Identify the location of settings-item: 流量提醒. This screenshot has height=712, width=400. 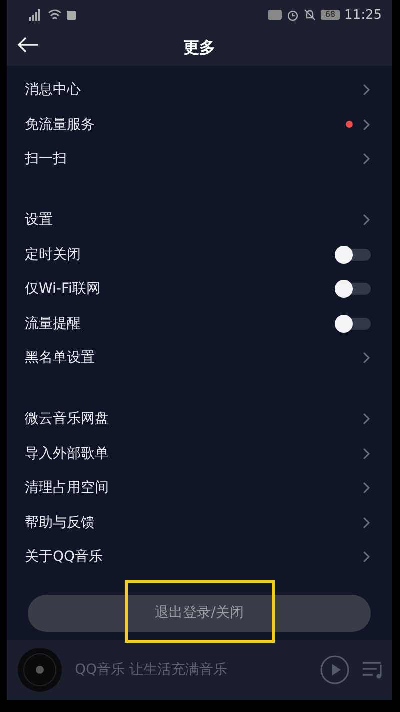
(199, 324).